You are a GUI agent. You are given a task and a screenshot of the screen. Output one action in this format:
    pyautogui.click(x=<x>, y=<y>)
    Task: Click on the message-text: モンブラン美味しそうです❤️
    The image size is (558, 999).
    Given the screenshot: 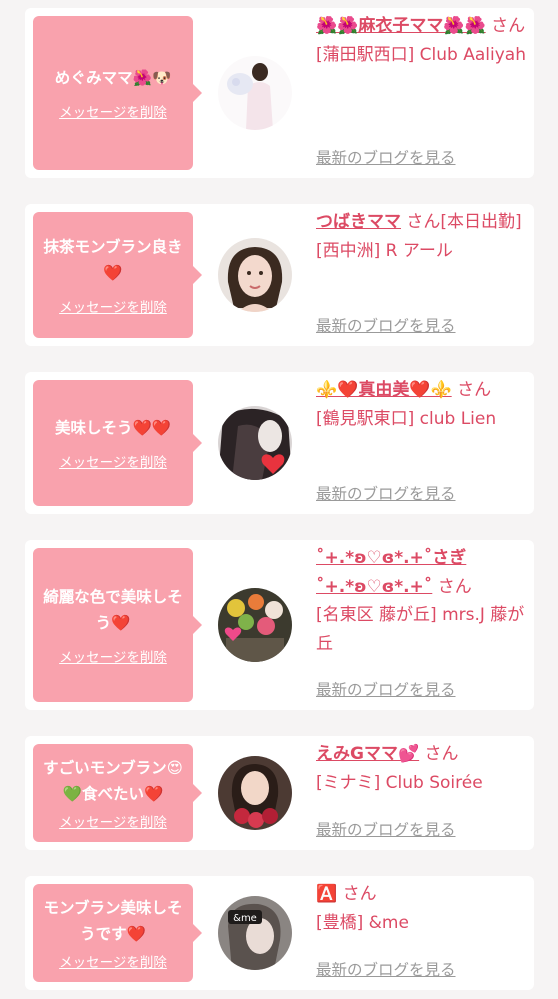 What is the action you would take?
    pyautogui.click(x=113, y=921)
    